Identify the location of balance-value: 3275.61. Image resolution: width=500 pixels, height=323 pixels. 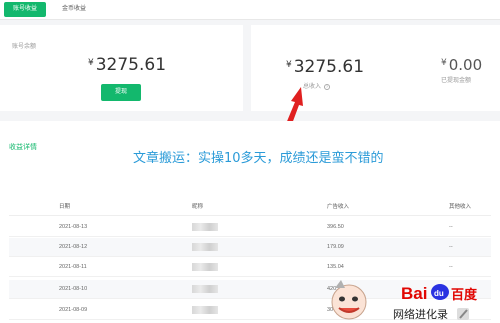
(131, 65).